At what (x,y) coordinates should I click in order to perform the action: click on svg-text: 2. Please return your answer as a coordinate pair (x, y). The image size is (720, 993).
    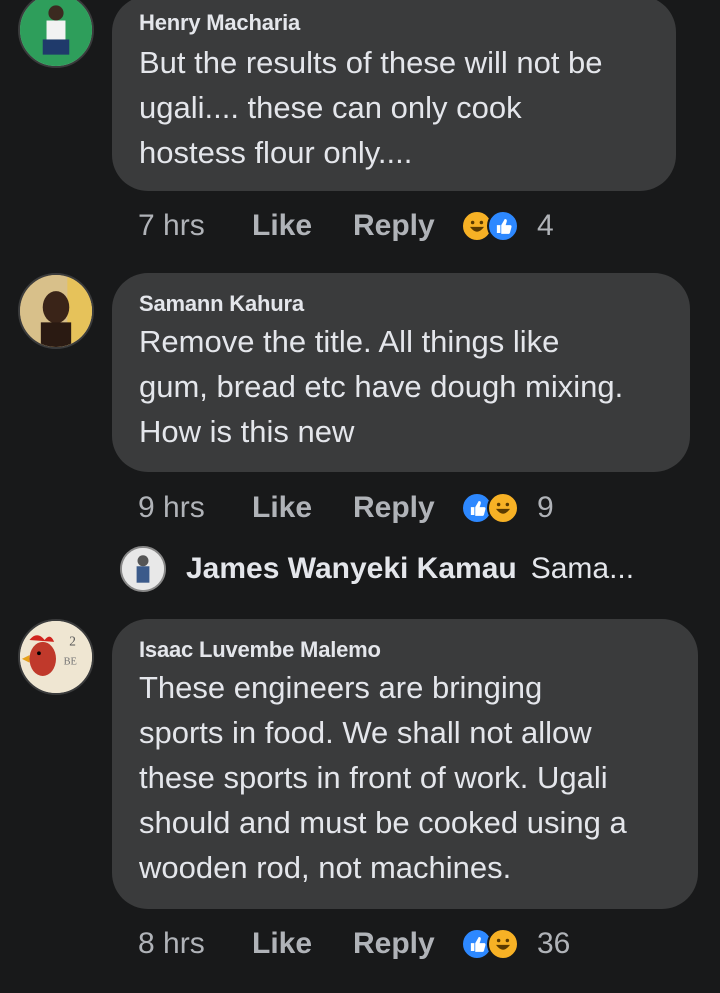
    Looking at the image, I should click on (72, 641).